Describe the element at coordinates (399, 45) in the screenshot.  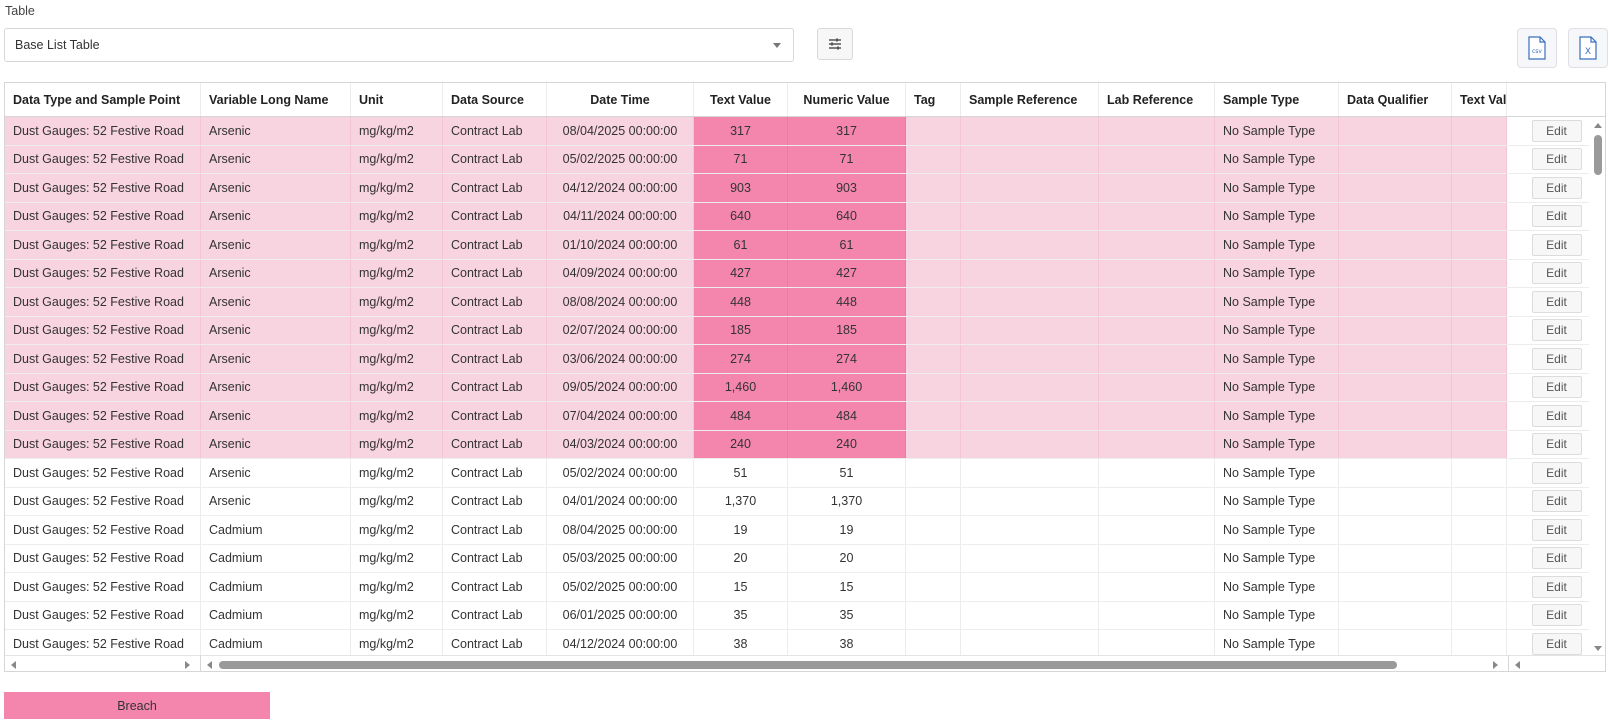
I see `table-select: Base List Table` at that location.